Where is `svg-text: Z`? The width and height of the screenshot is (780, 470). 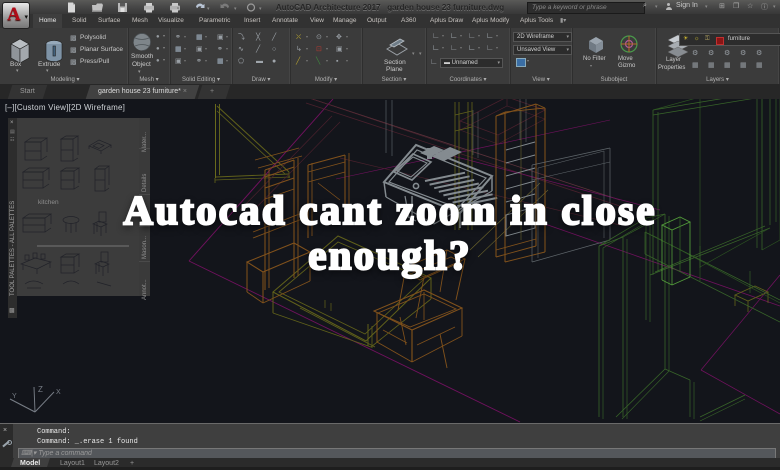
svg-text: Z is located at coordinates (40, 389).